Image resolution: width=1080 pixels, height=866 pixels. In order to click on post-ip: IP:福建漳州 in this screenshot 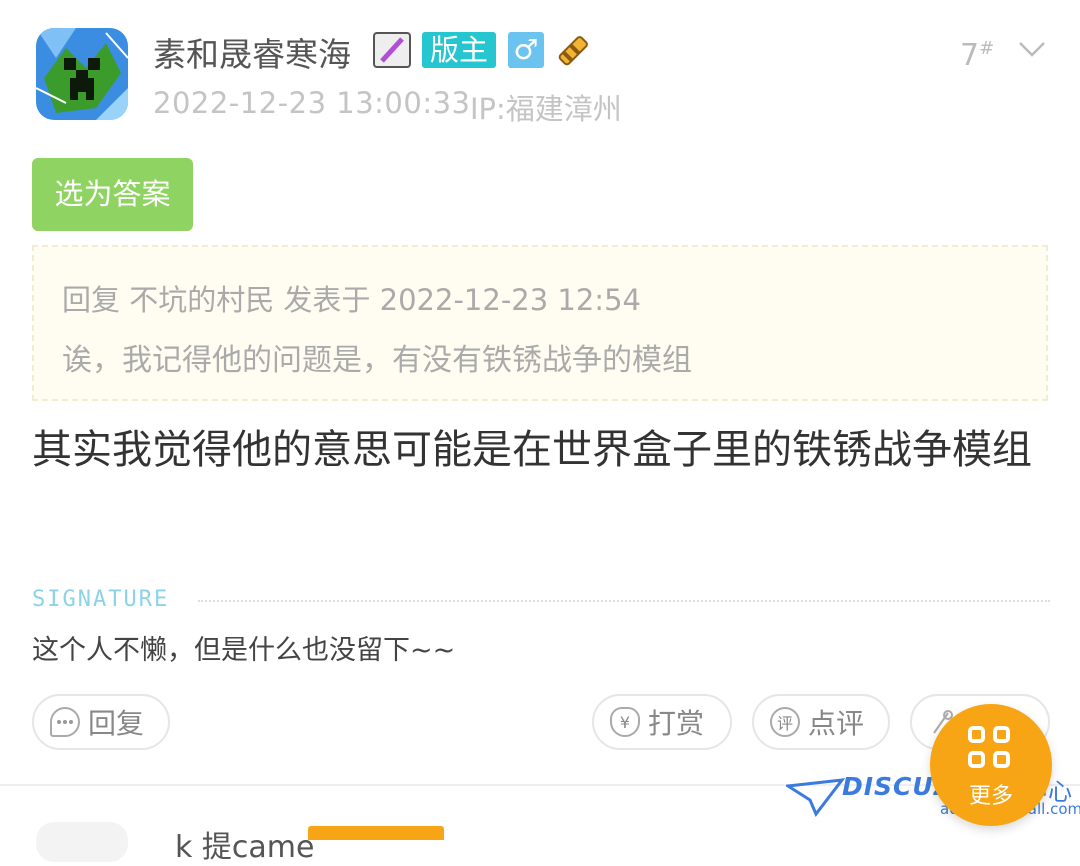, I will do `click(546, 109)`.